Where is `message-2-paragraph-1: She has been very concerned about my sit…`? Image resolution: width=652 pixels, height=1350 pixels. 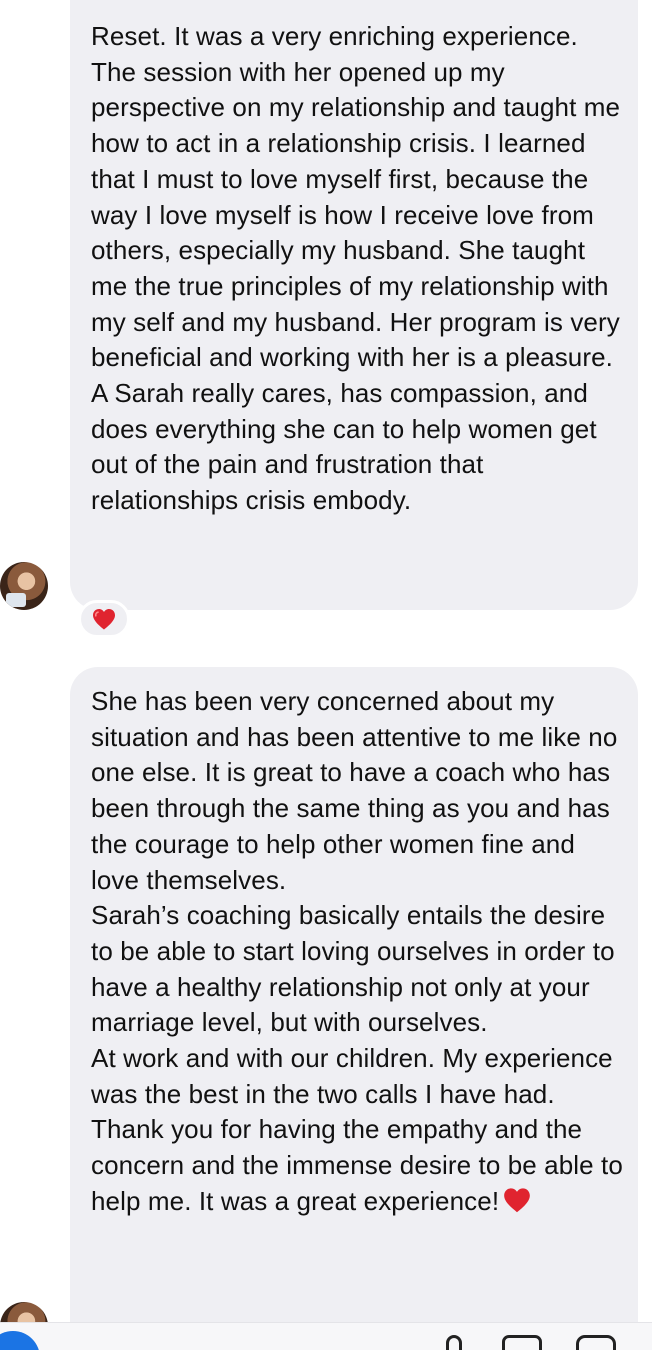
message-2-paragraph-1: She has been very concerned about my sit… is located at coordinates (354, 790).